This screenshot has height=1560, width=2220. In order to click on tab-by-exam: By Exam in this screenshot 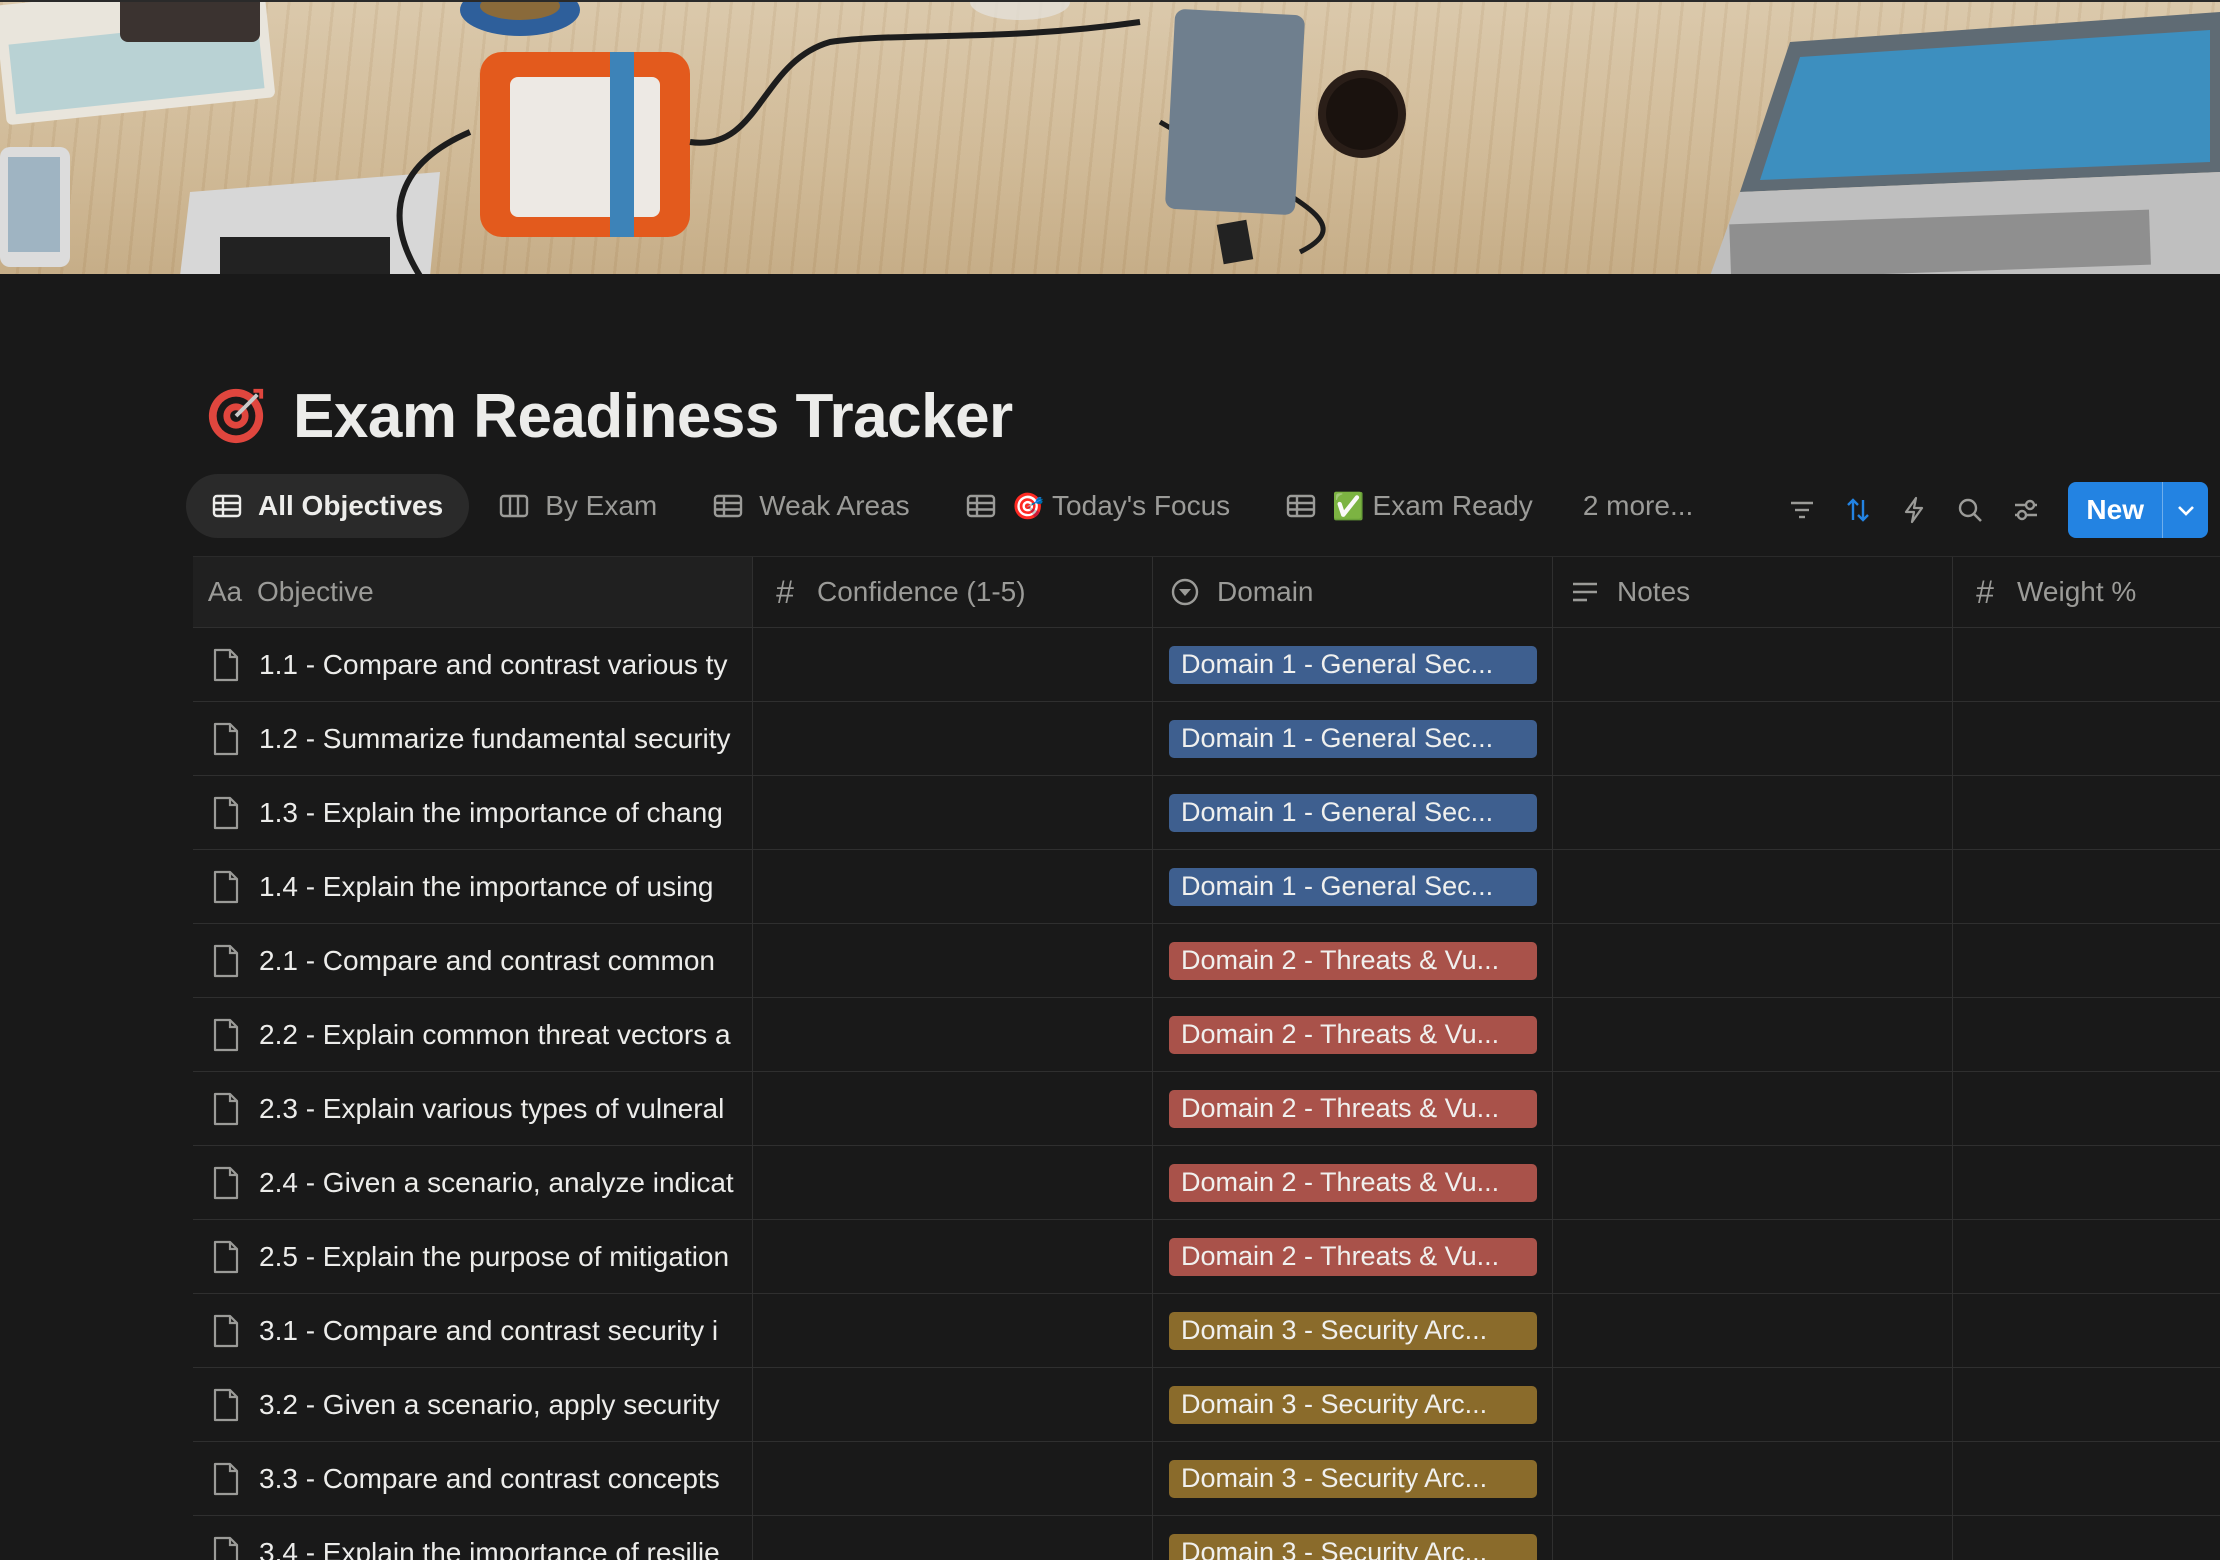, I will do `click(578, 506)`.